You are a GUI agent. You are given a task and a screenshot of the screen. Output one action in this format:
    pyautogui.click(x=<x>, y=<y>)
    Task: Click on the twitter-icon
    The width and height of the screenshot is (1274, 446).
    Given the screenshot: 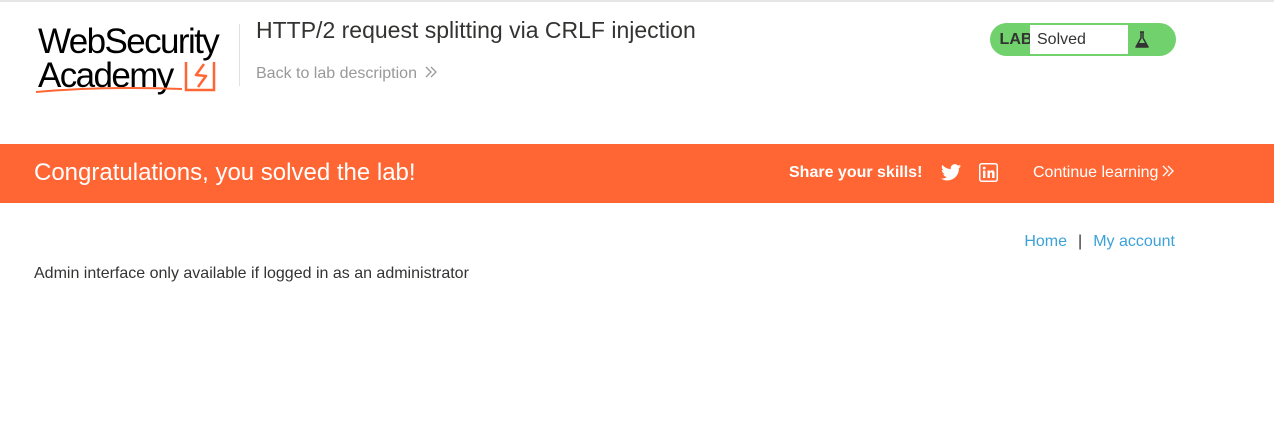 What is the action you would take?
    pyautogui.click(x=951, y=175)
    